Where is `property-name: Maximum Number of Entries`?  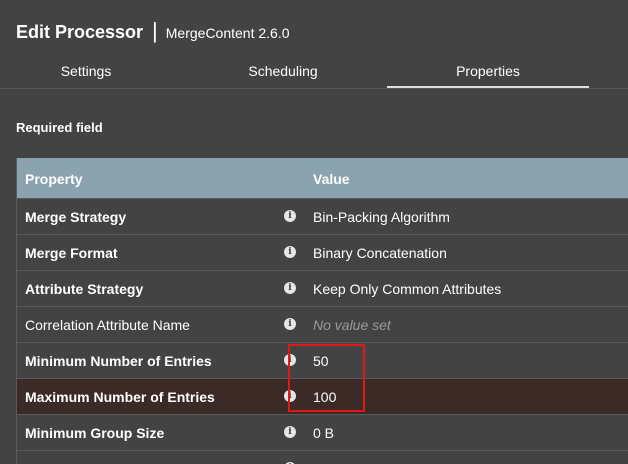
property-name: Maximum Number of Entries is located at coordinates (120, 397).